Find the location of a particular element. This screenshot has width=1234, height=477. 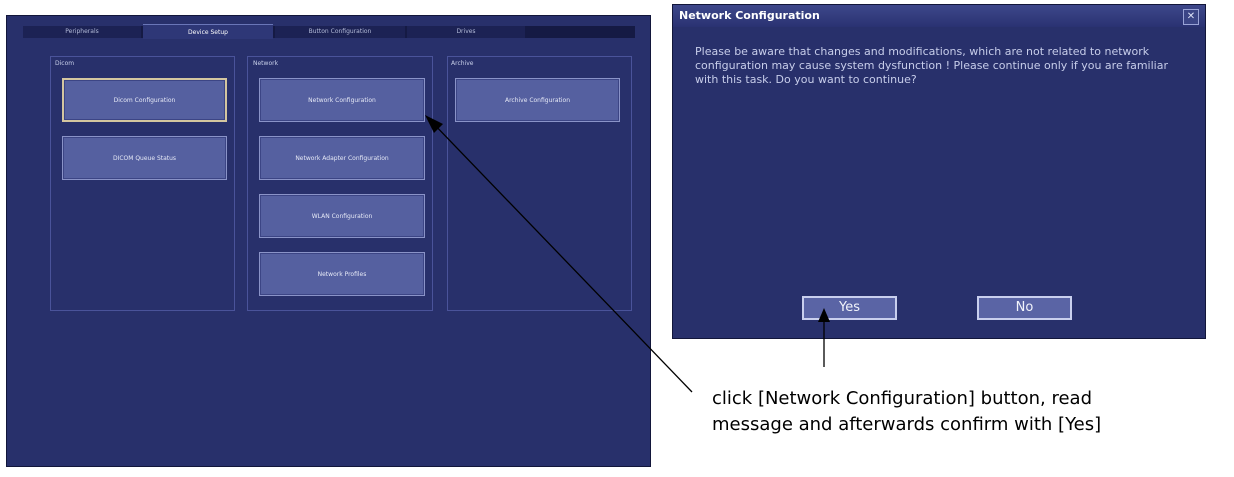

dicom-group-label: Dicom is located at coordinates (65, 63).